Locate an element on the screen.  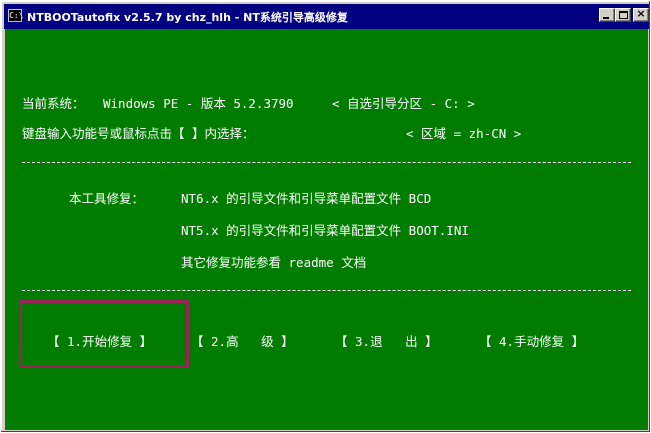
repair-line-nt5: NT5.x 的引导文件和引导菜单配置文件 BOOT.INI is located at coordinates (325, 230).